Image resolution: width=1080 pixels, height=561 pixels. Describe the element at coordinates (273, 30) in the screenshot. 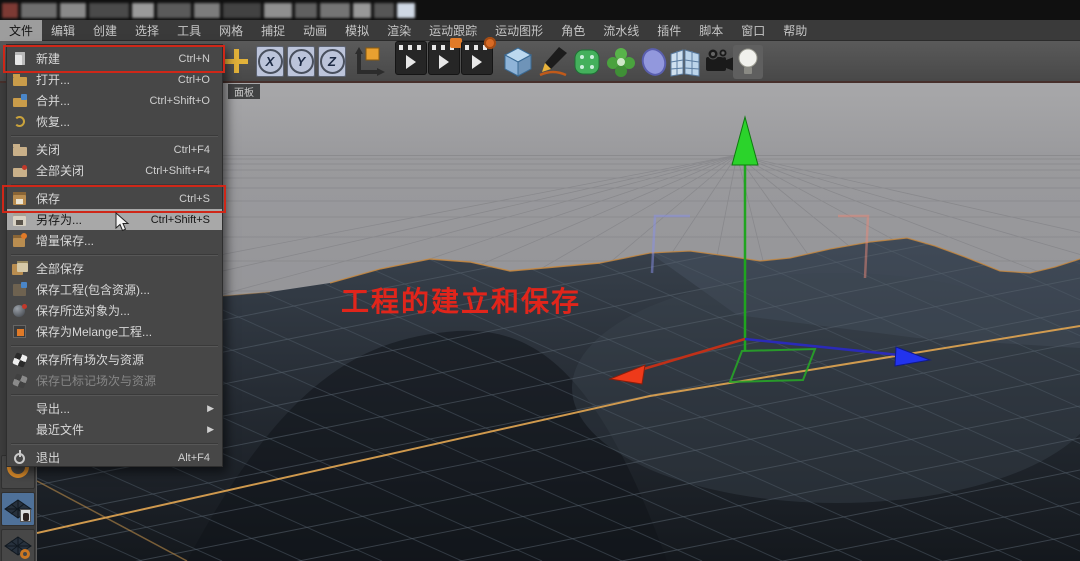

I see `menu-snap: 捕捉` at that location.